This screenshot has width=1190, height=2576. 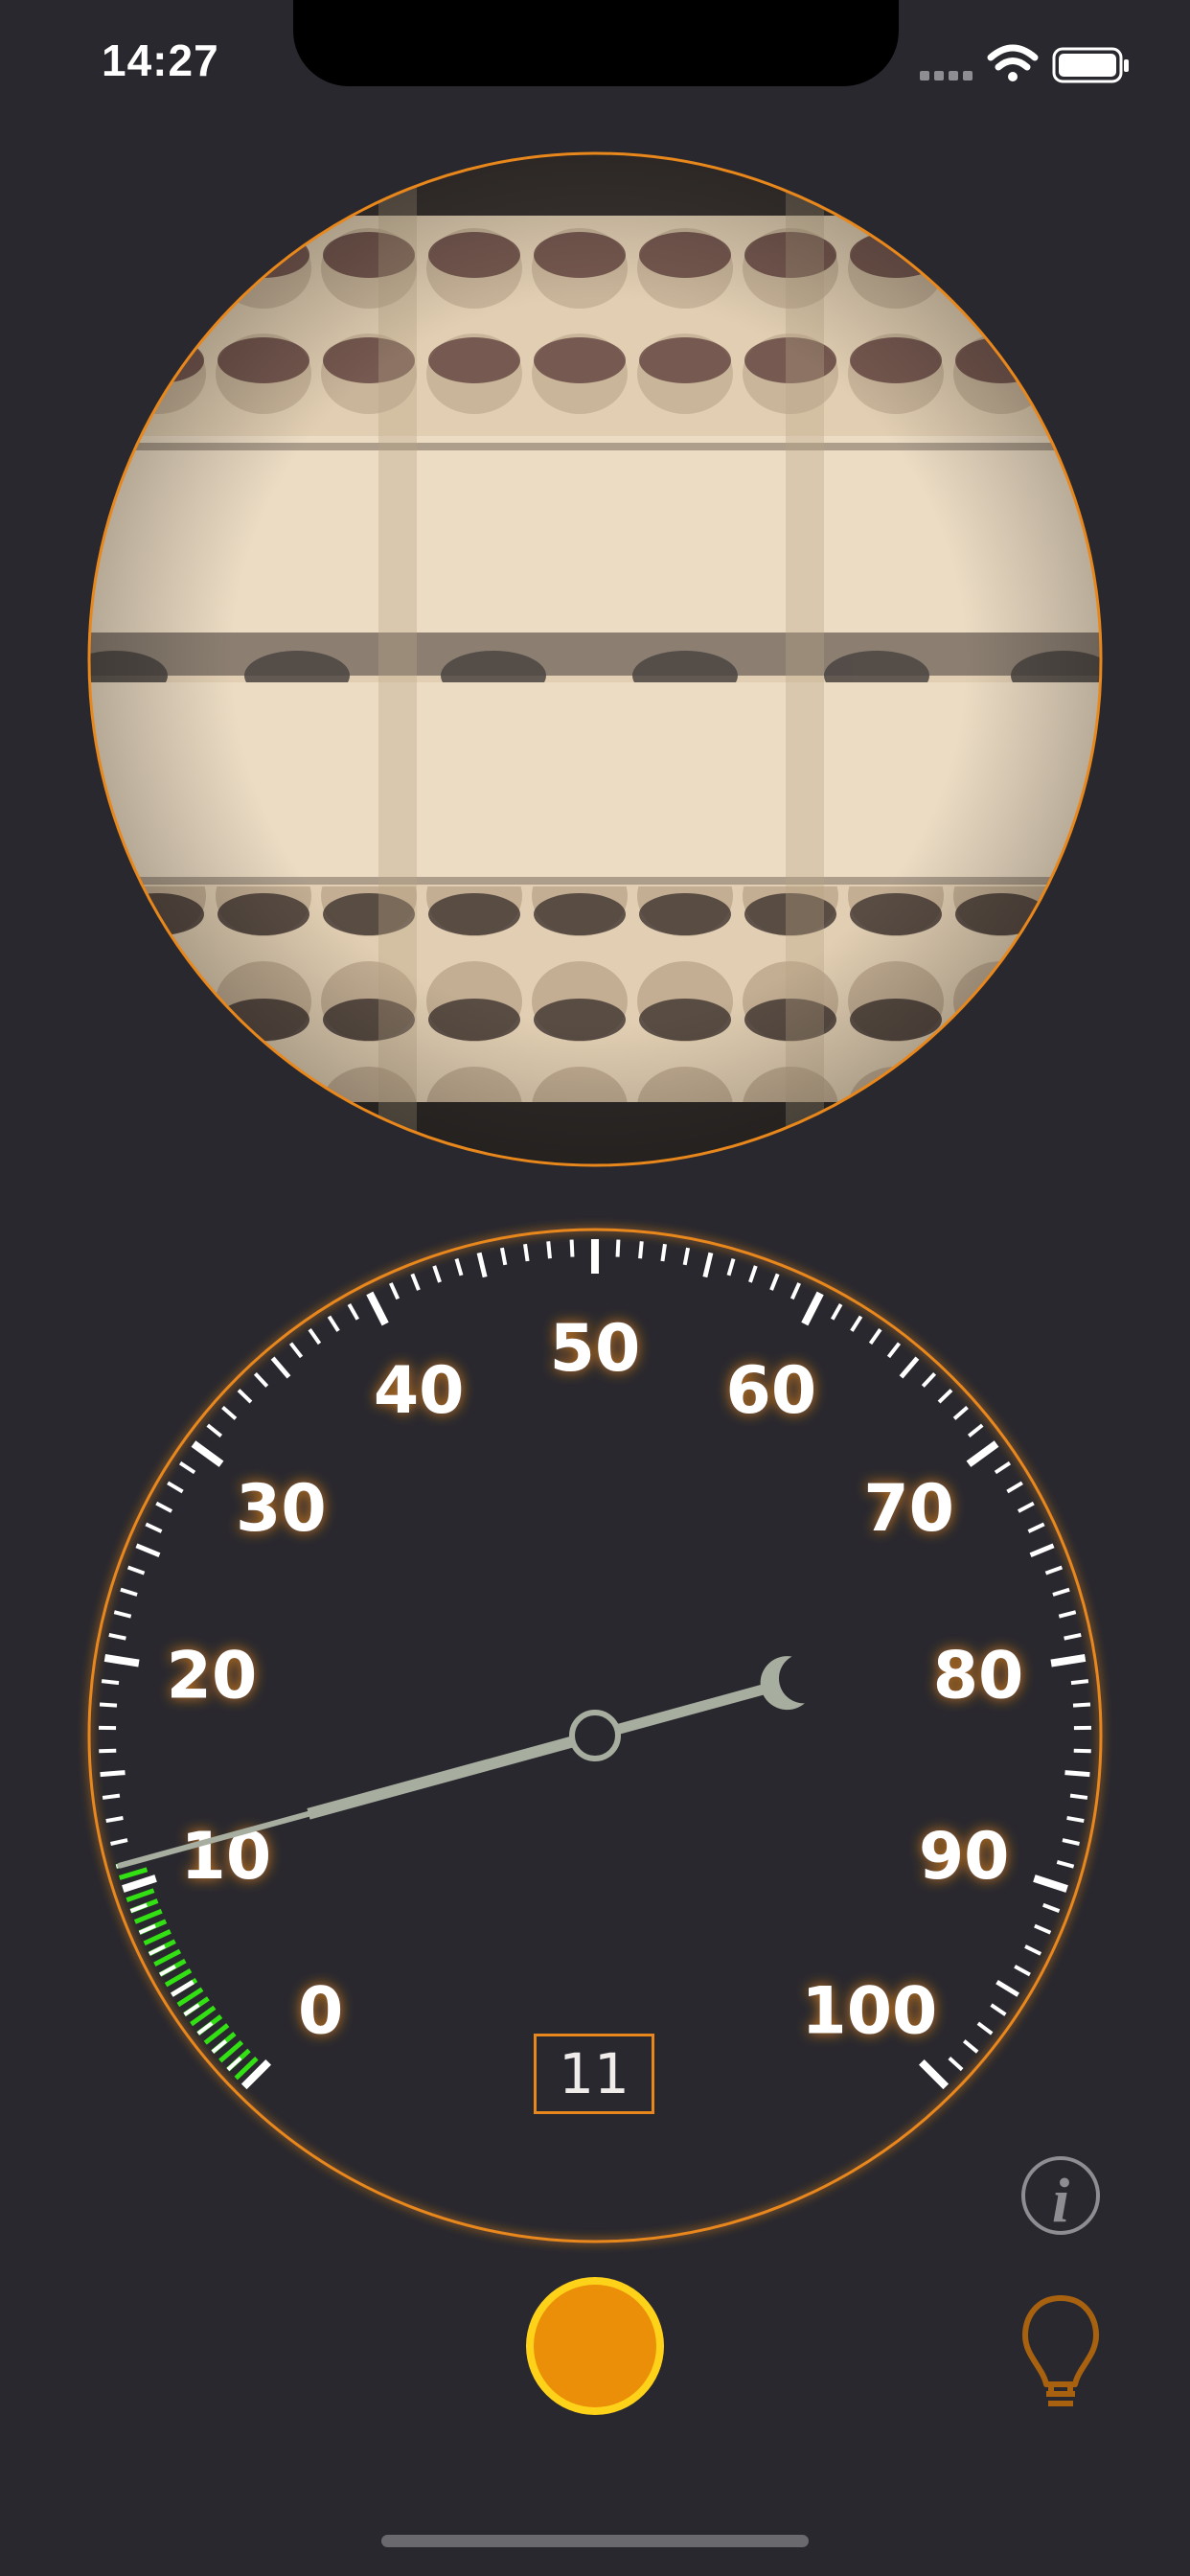 What do you see at coordinates (594, 2074) in the screenshot?
I see `gauge-readout: 11` at bounding box center [594, 2074].